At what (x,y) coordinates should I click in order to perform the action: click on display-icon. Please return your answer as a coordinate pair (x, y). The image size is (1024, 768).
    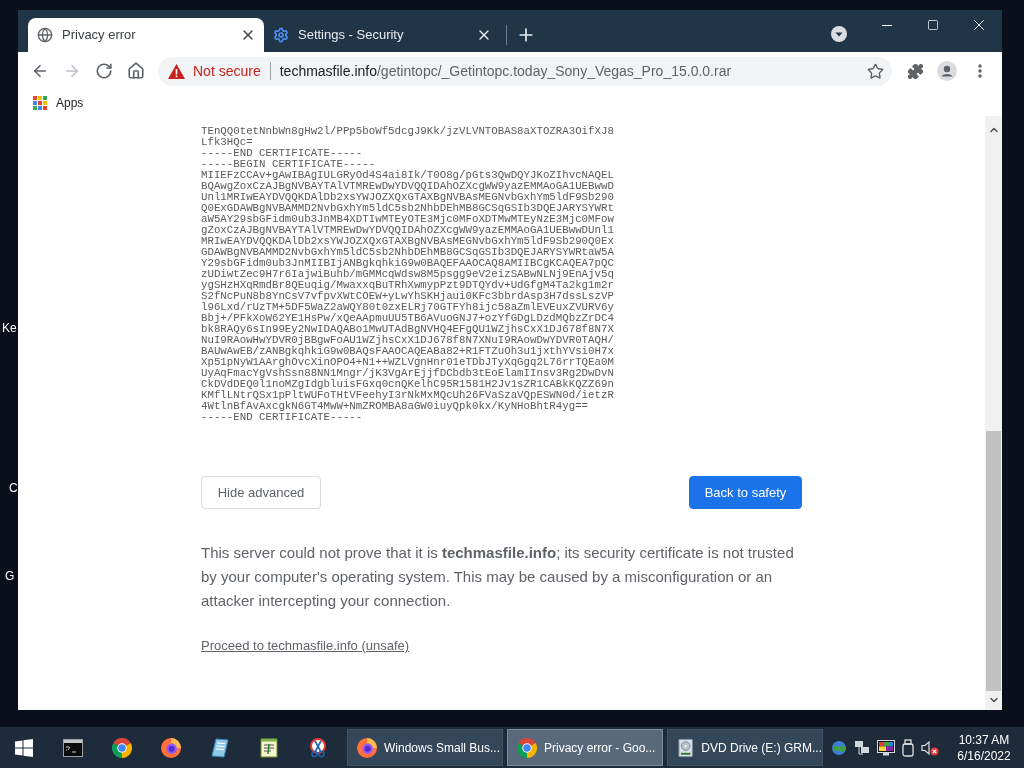
    Looking at the image, I should click on (886, 747).